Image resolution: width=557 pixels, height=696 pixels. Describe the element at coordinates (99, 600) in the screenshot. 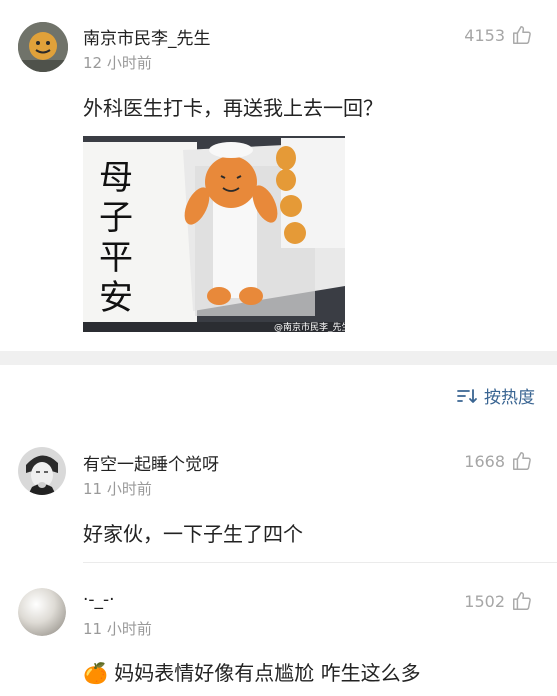

I see `comment-username: ·-_-·` at that location.